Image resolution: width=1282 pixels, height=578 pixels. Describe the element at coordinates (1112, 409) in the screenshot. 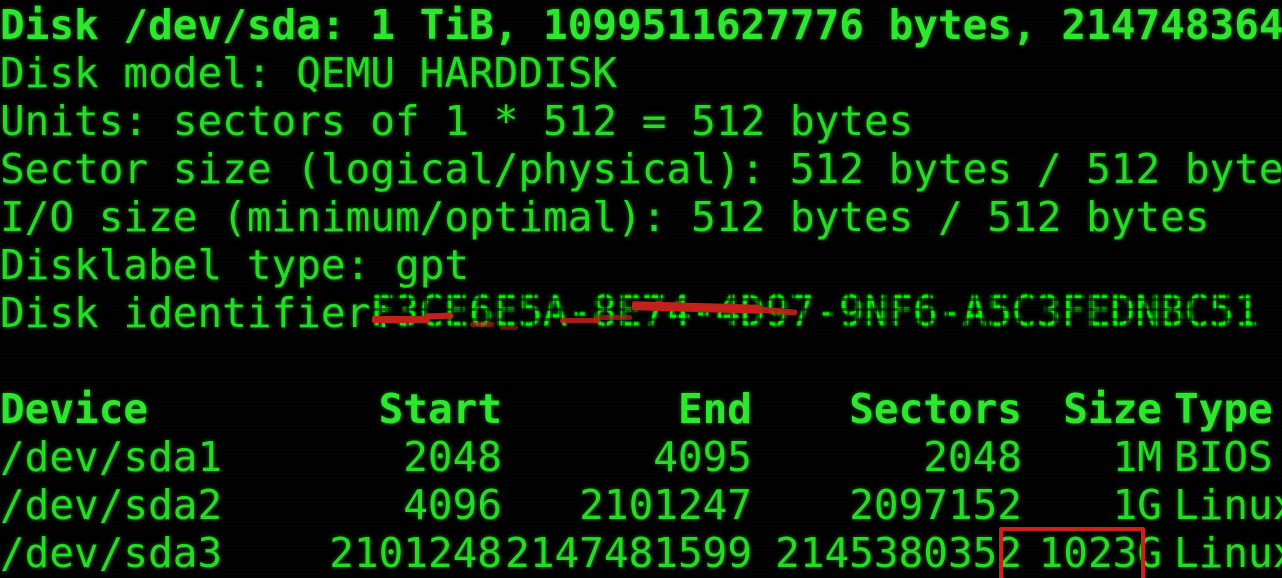

I see `column-header-size: Size` at that location.